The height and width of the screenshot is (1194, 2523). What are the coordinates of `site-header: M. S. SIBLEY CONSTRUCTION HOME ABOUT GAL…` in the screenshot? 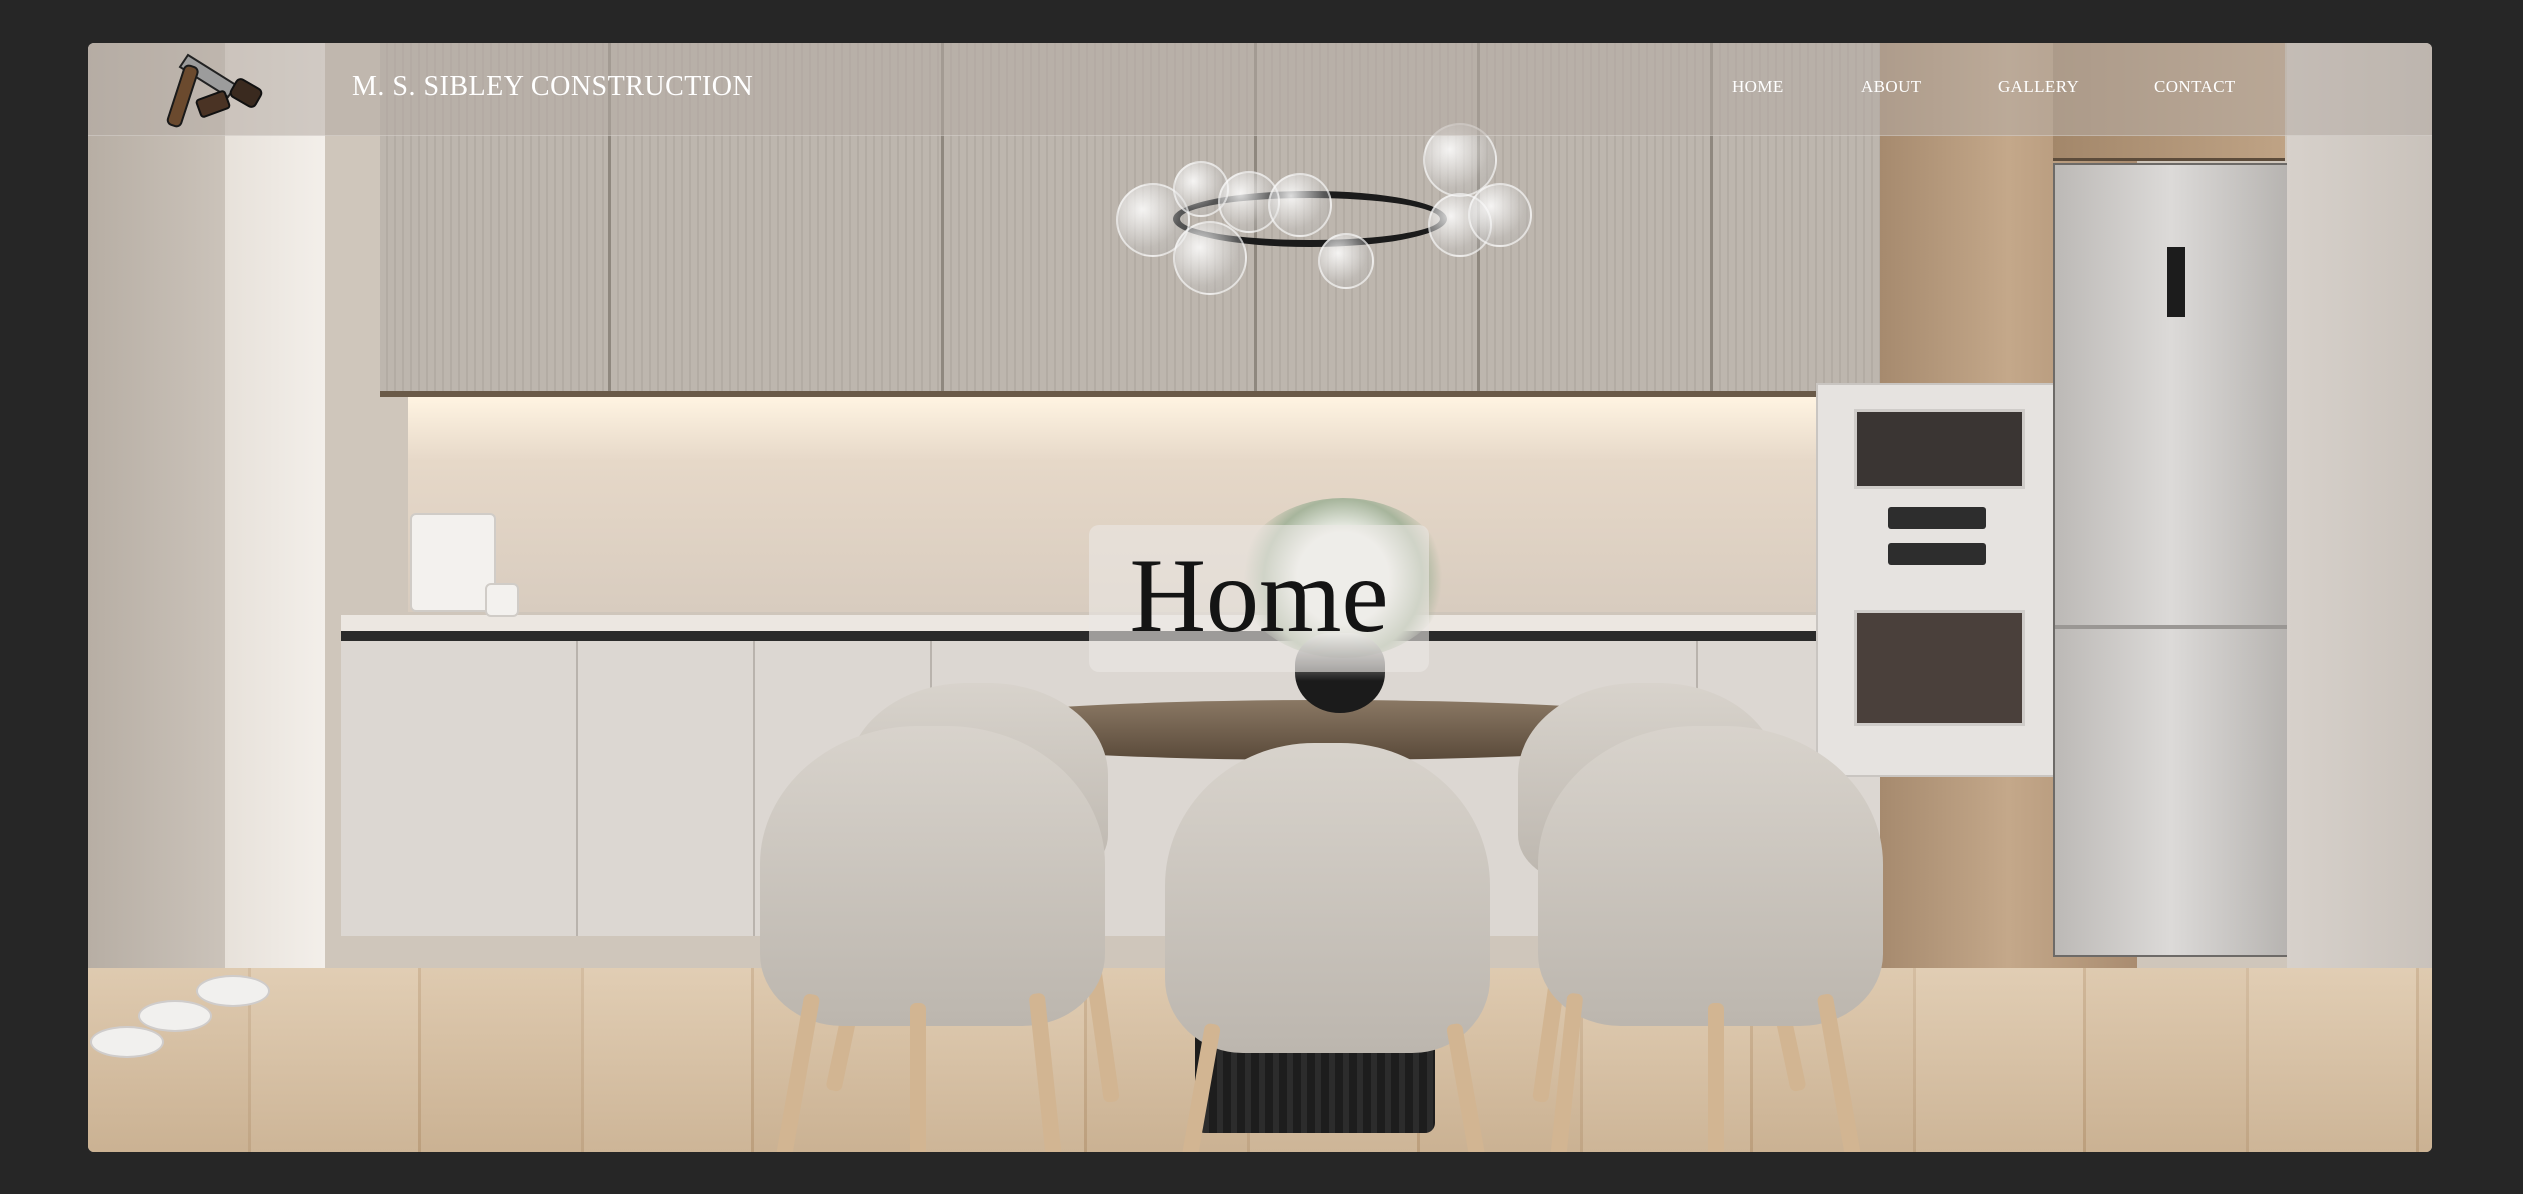 It's located at (1260, 89).